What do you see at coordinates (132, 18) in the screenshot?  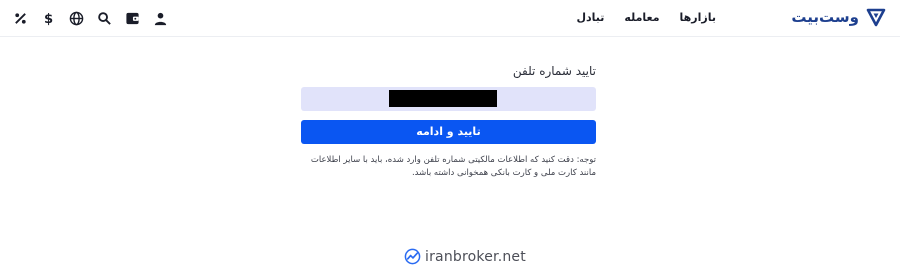 I see `wallet-icon` at bounding box center [132, 18].